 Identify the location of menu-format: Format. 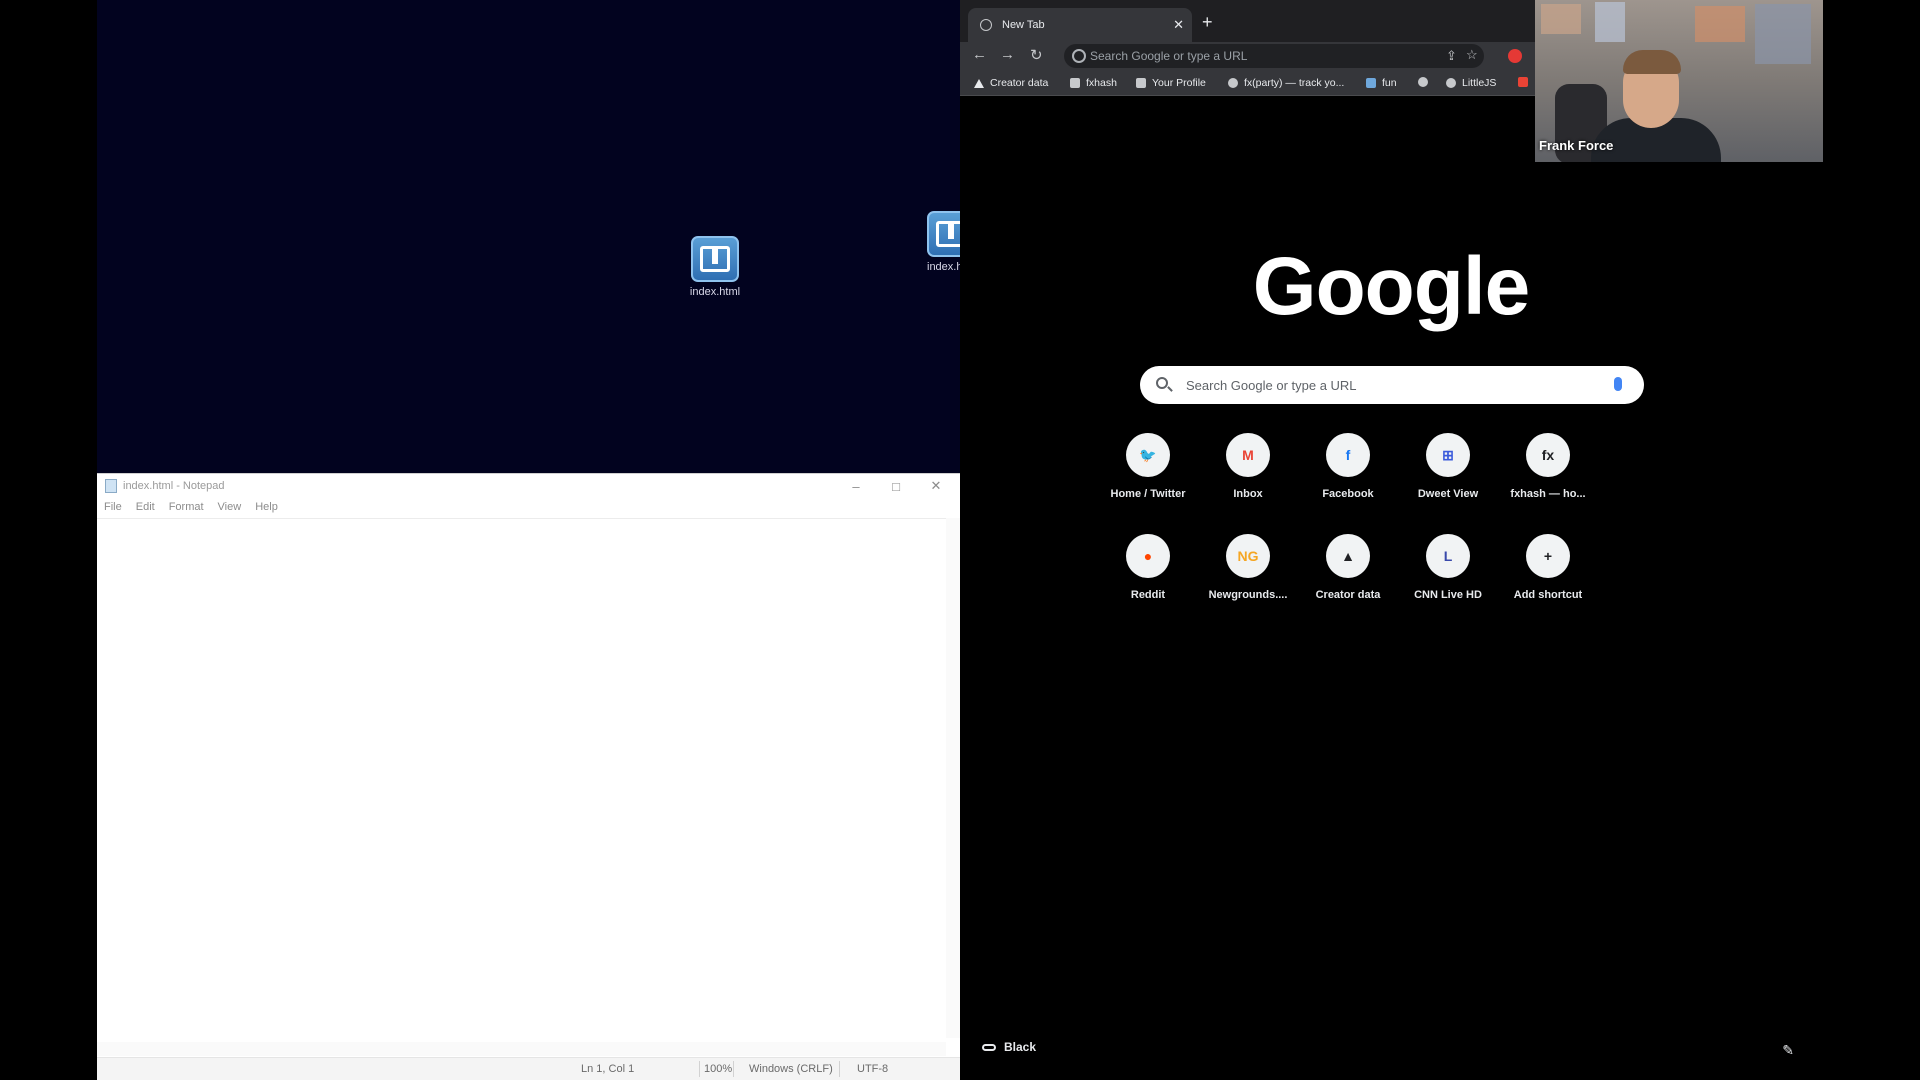
(186, 507).